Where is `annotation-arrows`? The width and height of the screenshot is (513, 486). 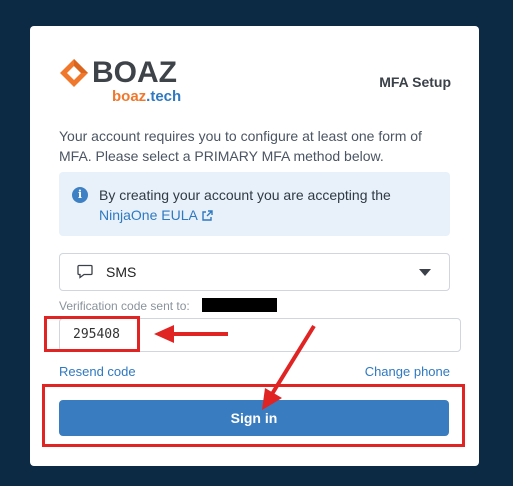
annotation-arrows is located at coordinates (235, 367).